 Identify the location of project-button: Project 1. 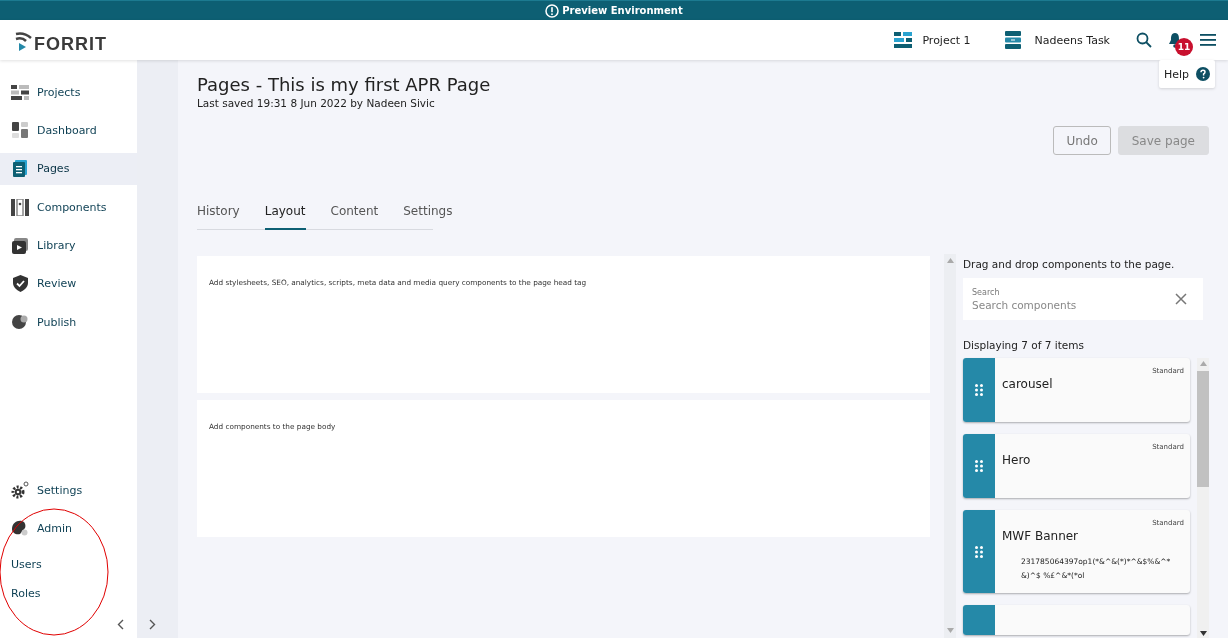
(932, 40).